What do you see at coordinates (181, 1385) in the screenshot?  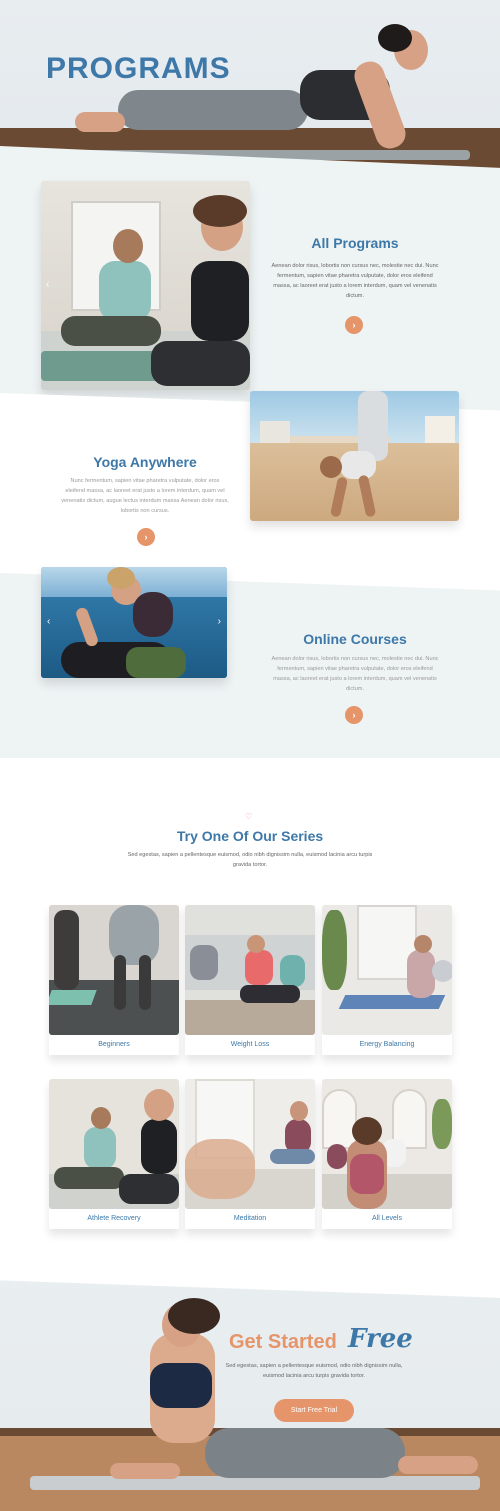 I see `cta-figure-top` at bounding box center [181, 1385].